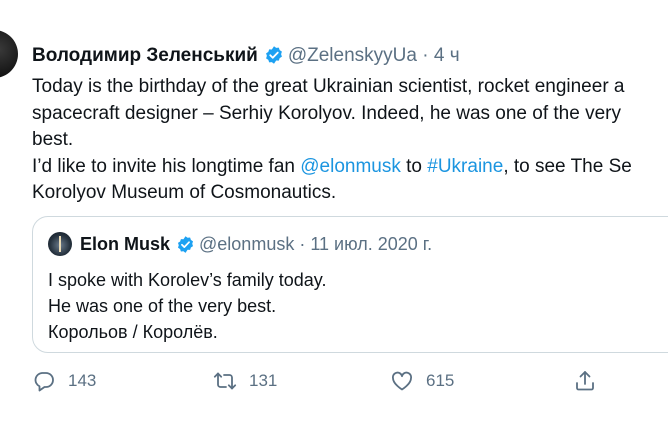 This screenshot has width=668, height=444. What do you see at coordinates (133, 332) in the screenshot?
I see `quoted-text-line: Корольов / Королёв.` at bounding box center [133, 332].